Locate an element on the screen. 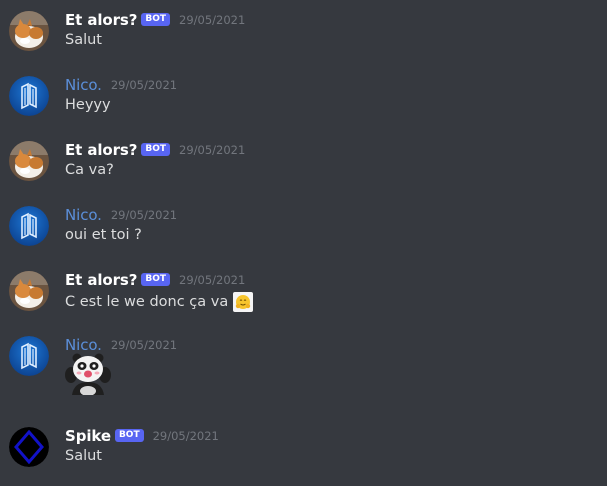 The width and height of the screenshot is (607, 486). message-content: C est le we donc ça va is located at coordinates (159, 302).